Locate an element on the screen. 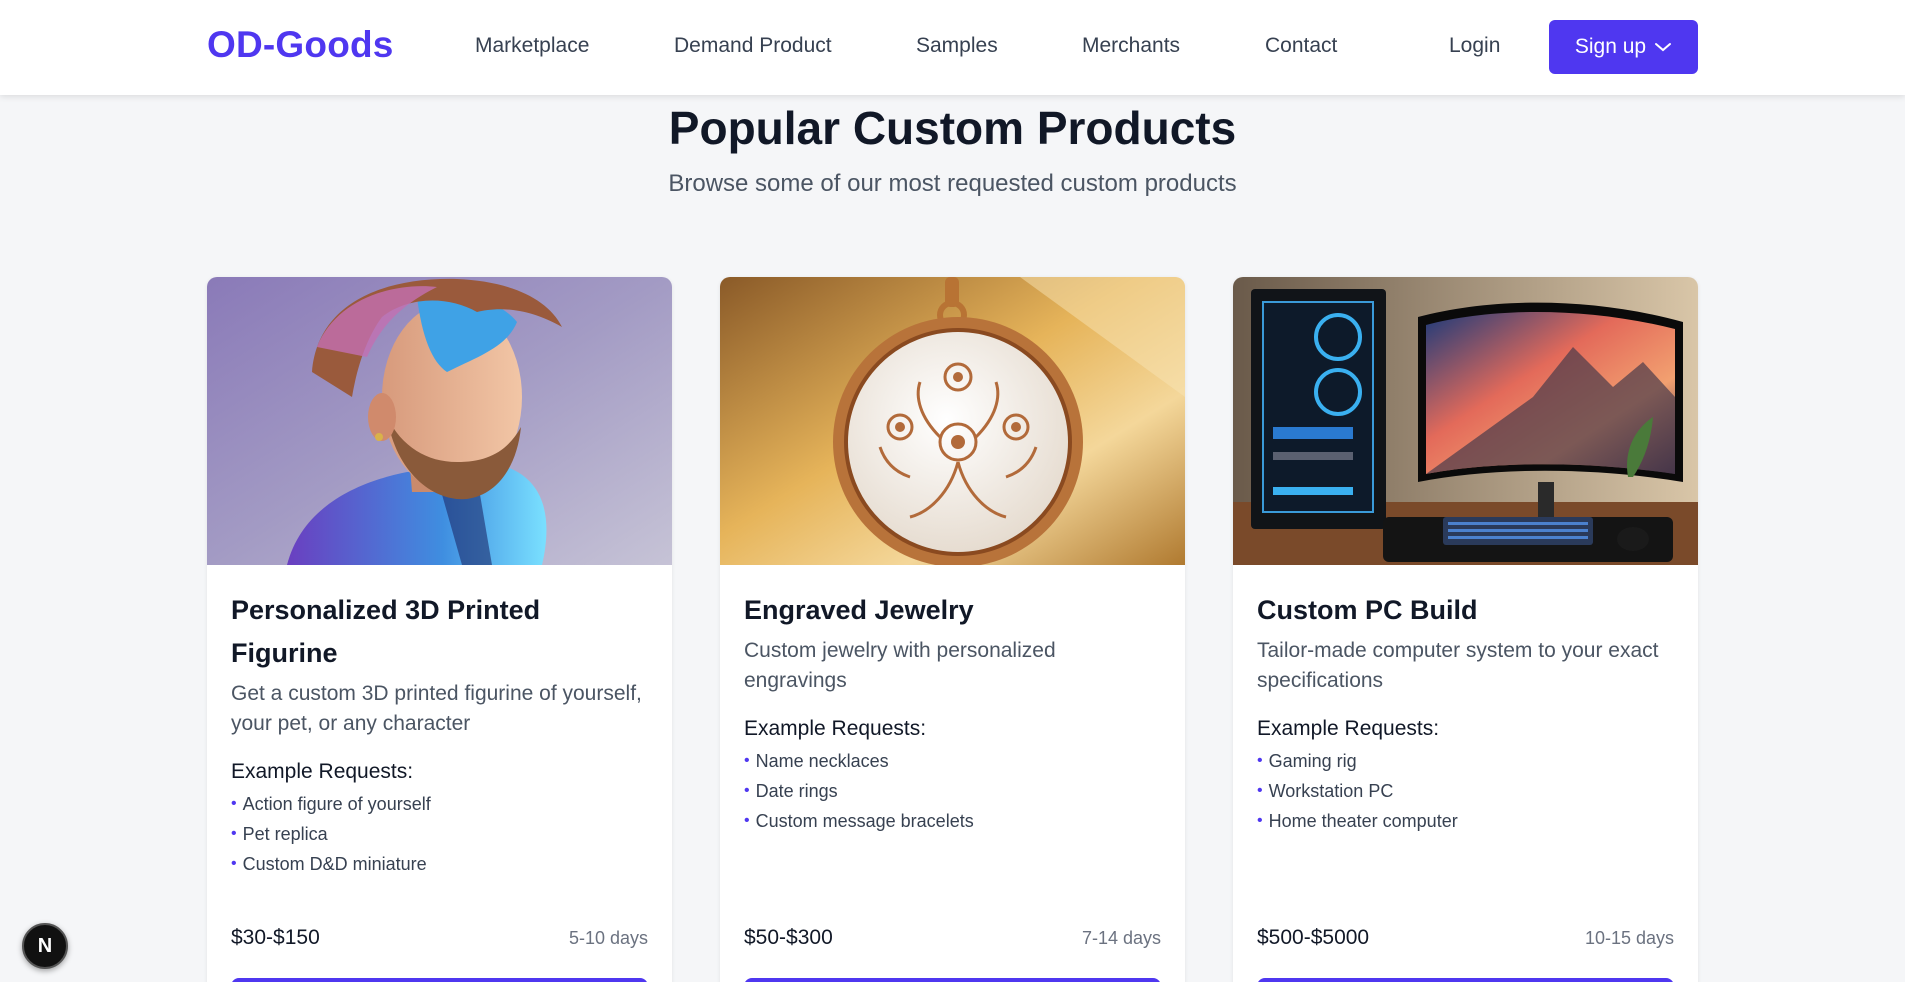 The height and width of the screenshot is (982, 1905). product-duration: 10-15 days is located at coordinates (1629, 938).